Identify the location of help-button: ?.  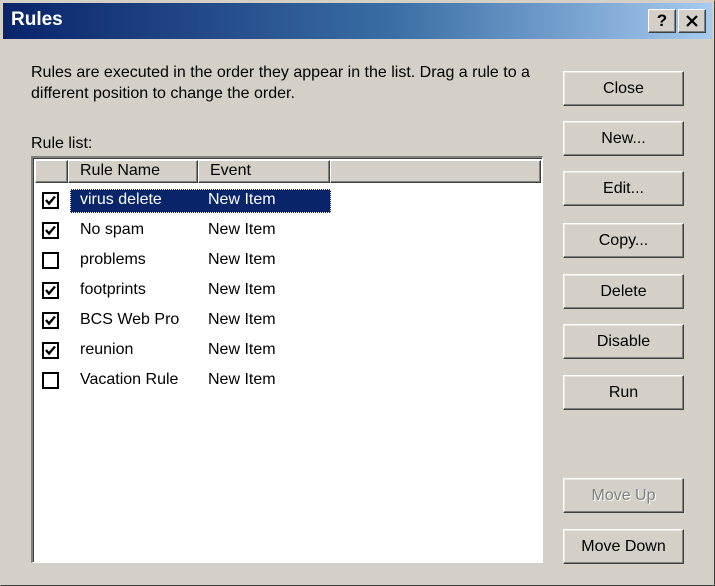
(662, 21).